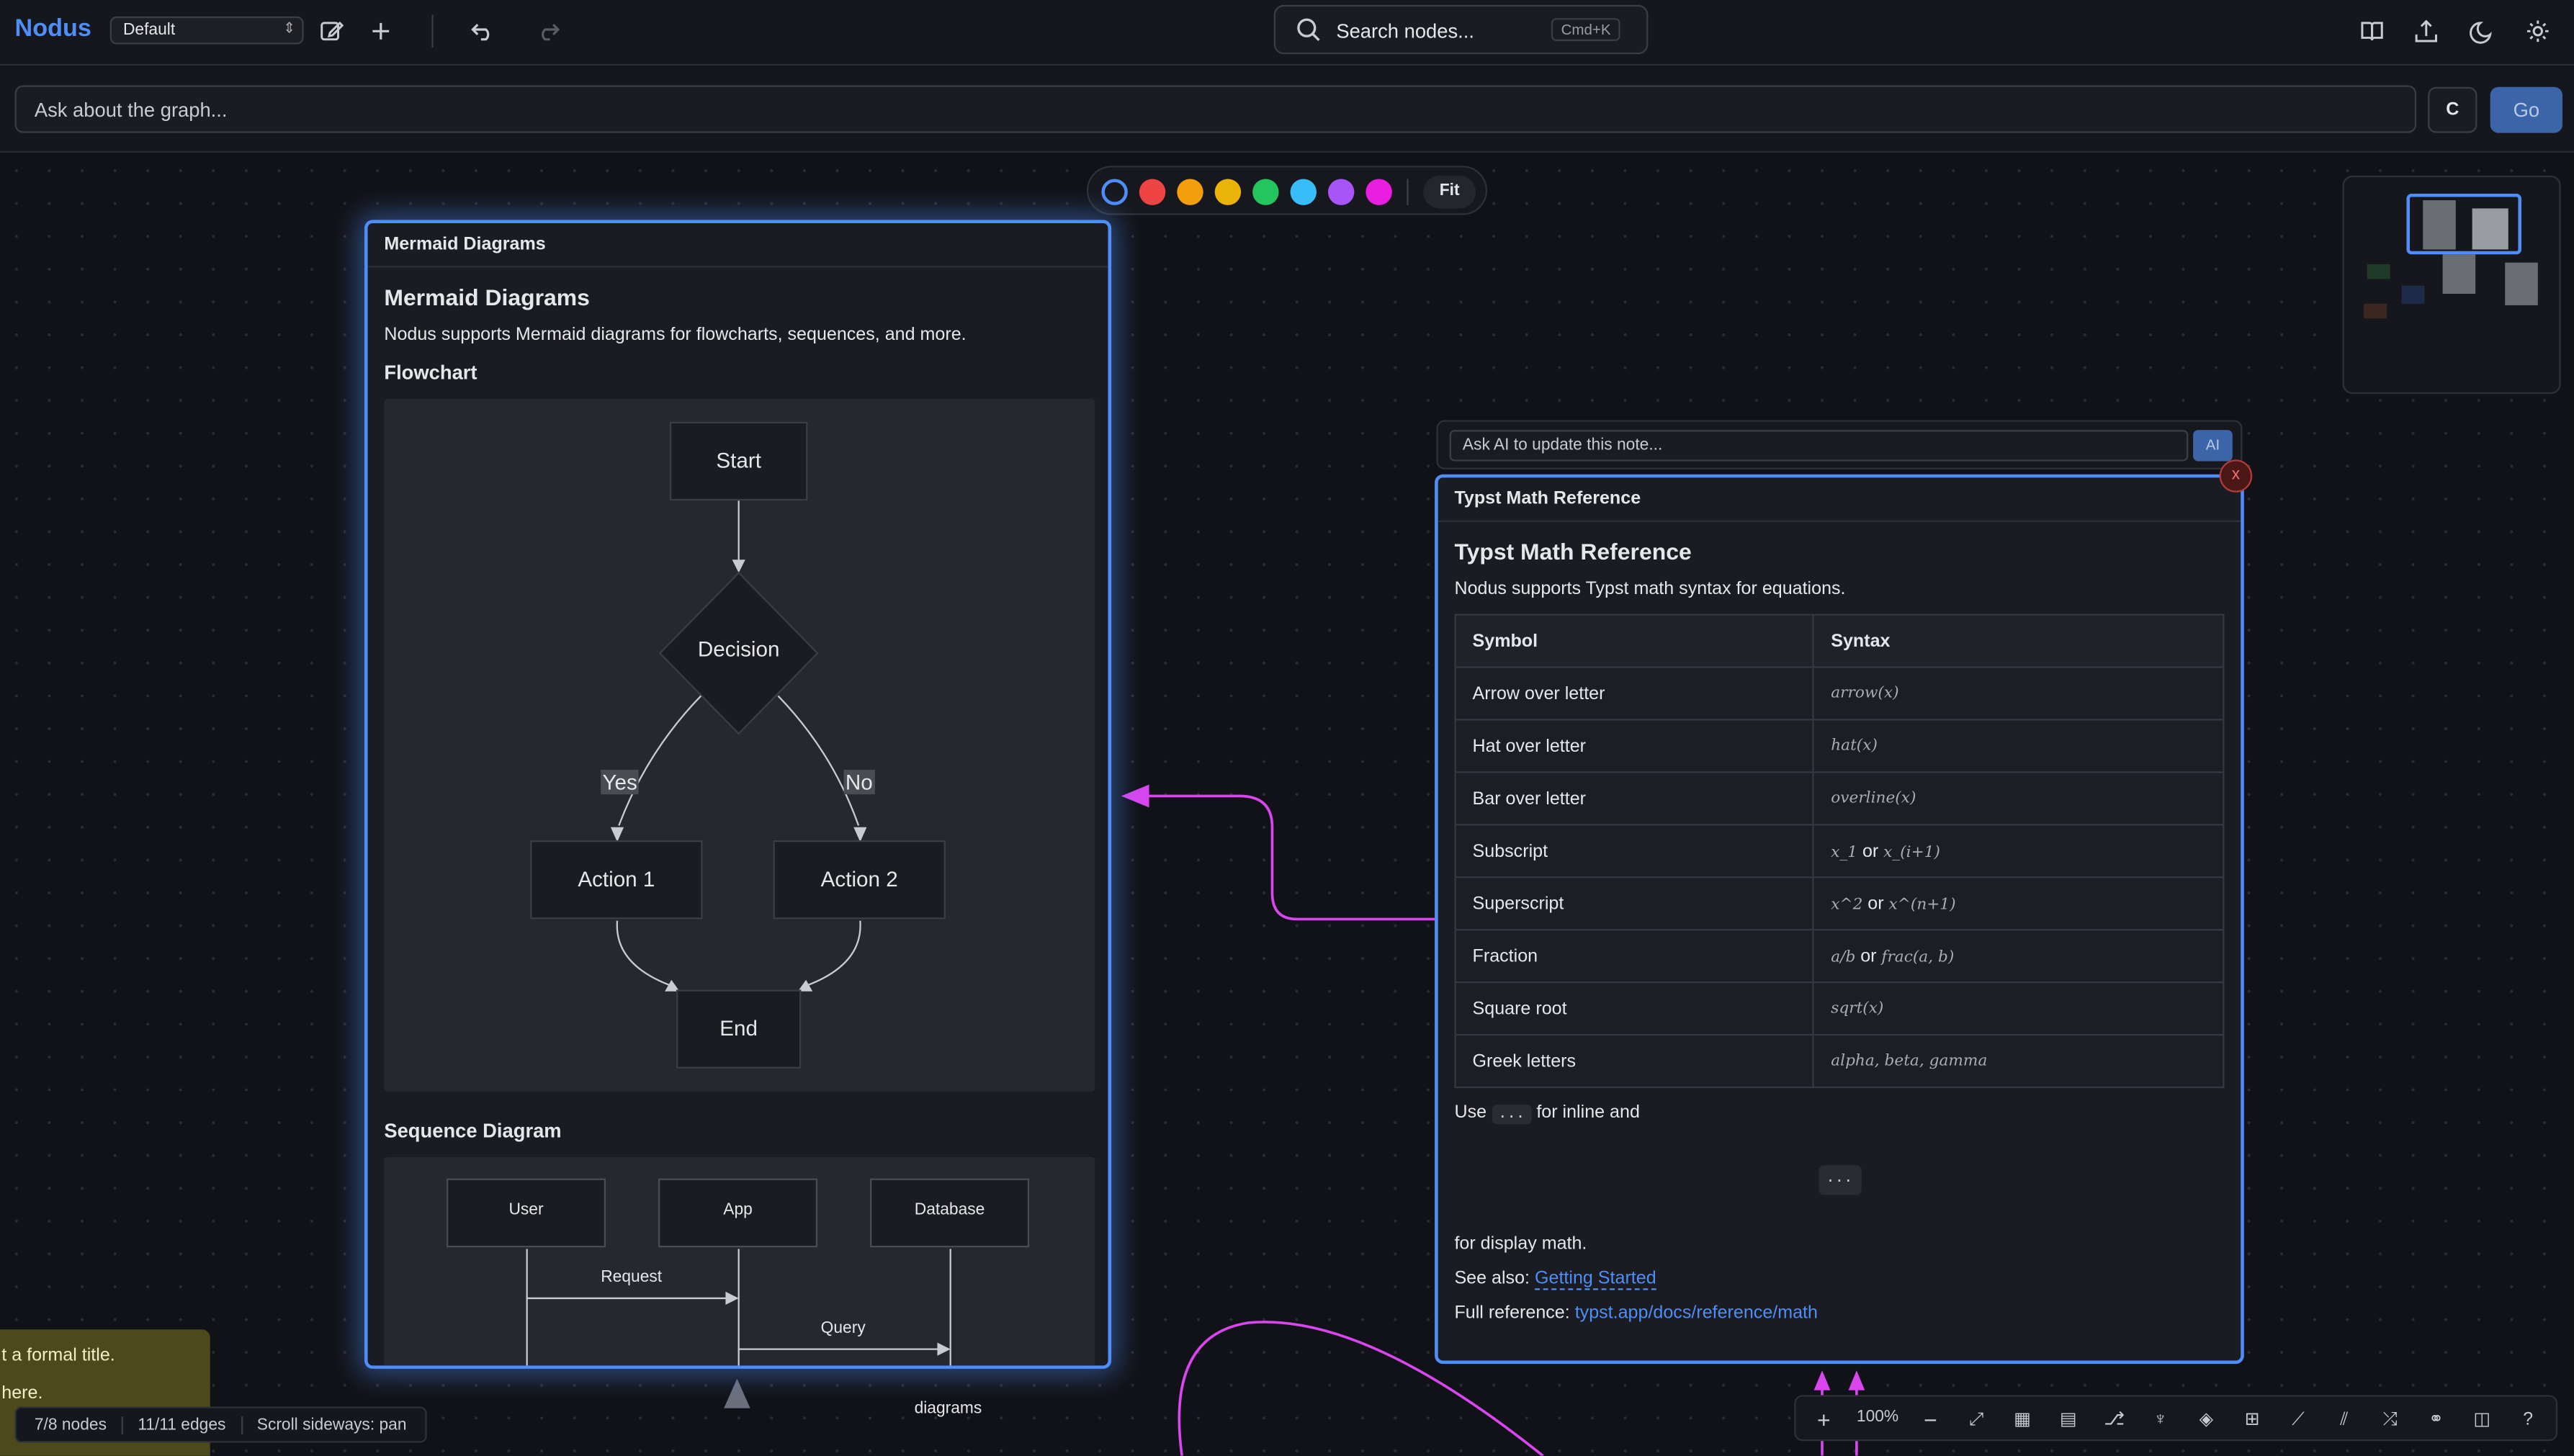  Describe the element at coordinates (739, 1029) in the screenshot. I see `node-end: End` at that location.